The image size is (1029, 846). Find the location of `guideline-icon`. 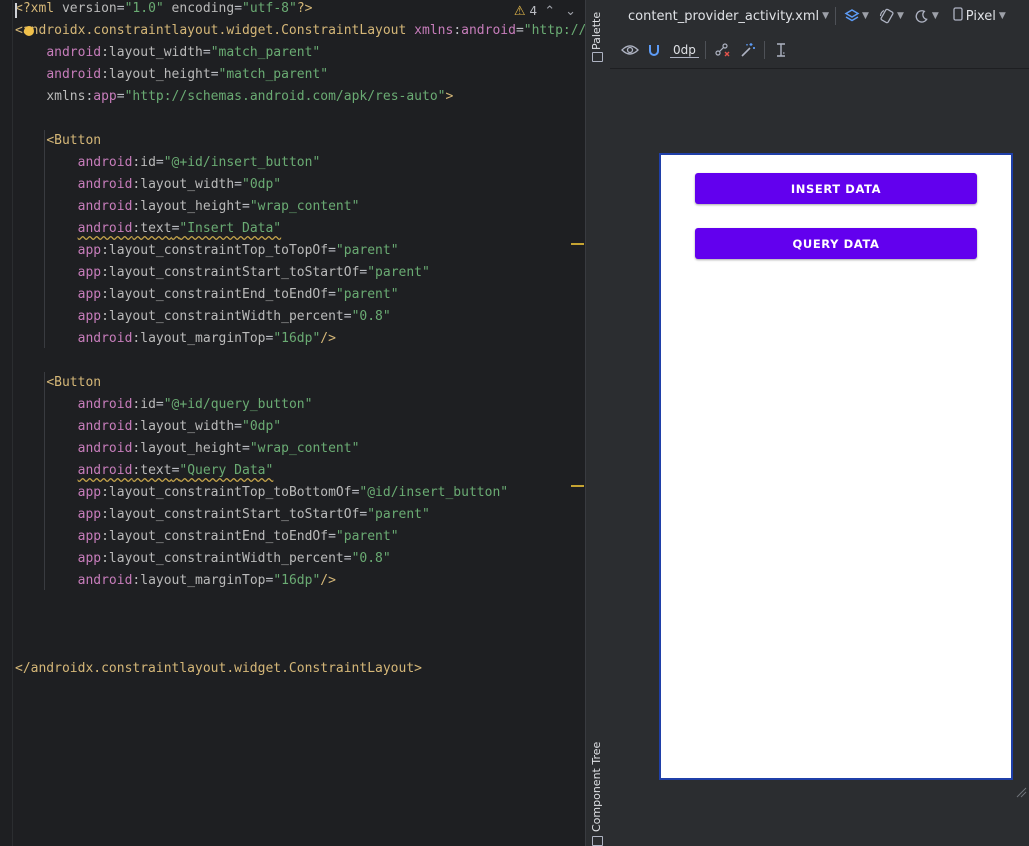

guideline-icon is located at coordinates (781, 50).